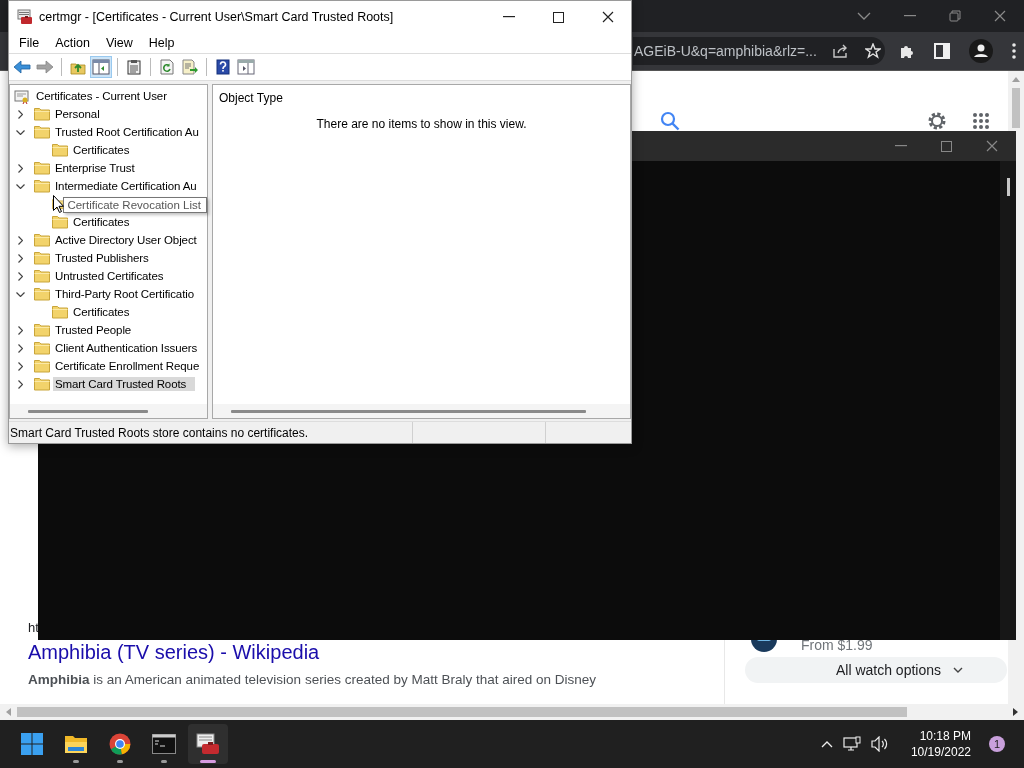 This screenshot has height=768, width=1024. What do you see at coordinates (840, 51) in the screenshot?
I see `share-icon` at bounding box center [840, 51].